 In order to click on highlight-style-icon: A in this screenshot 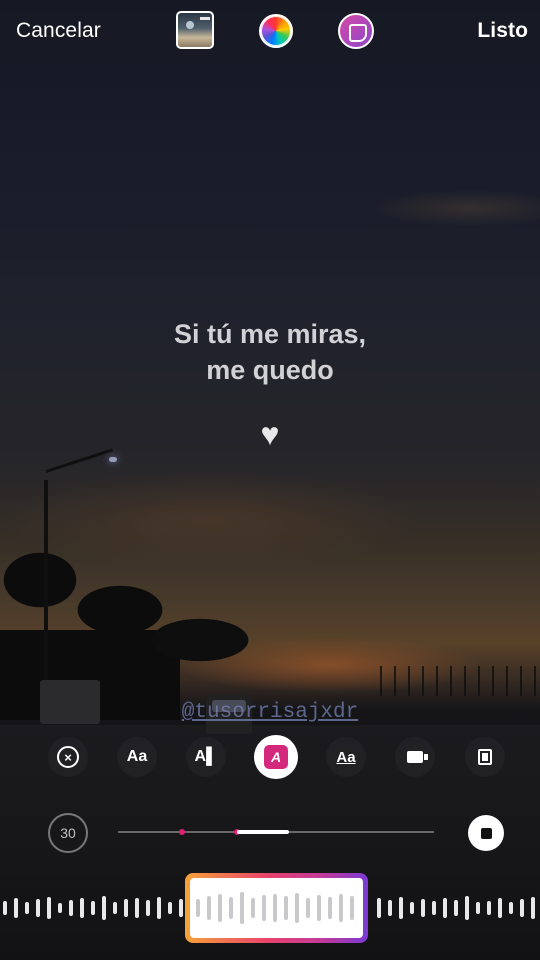, I will do `click(276, 757)`.